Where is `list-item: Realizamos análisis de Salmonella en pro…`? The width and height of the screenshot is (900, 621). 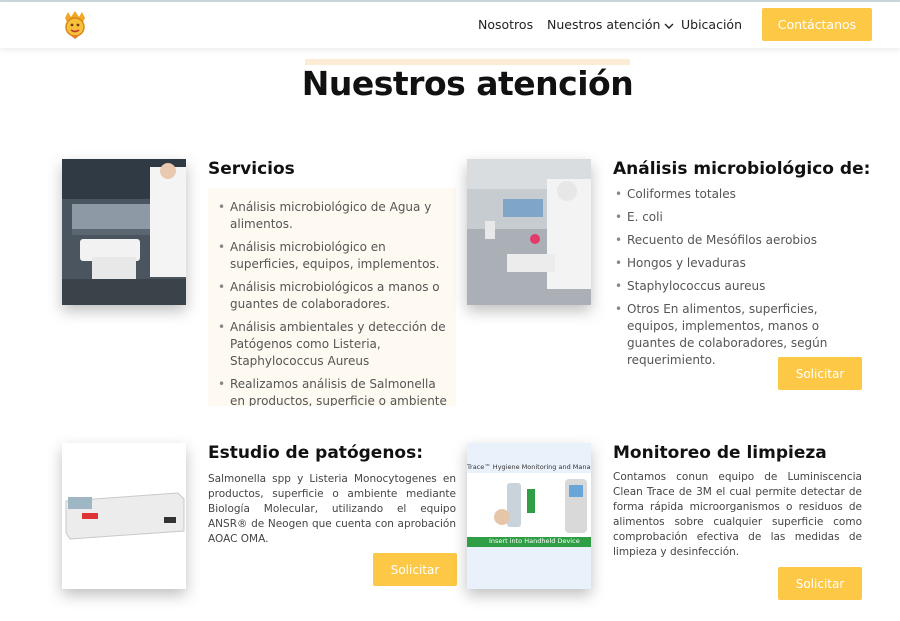
list-item: Realizamos análisis de Salmonella en pro… is located at coordinates (334, 391).